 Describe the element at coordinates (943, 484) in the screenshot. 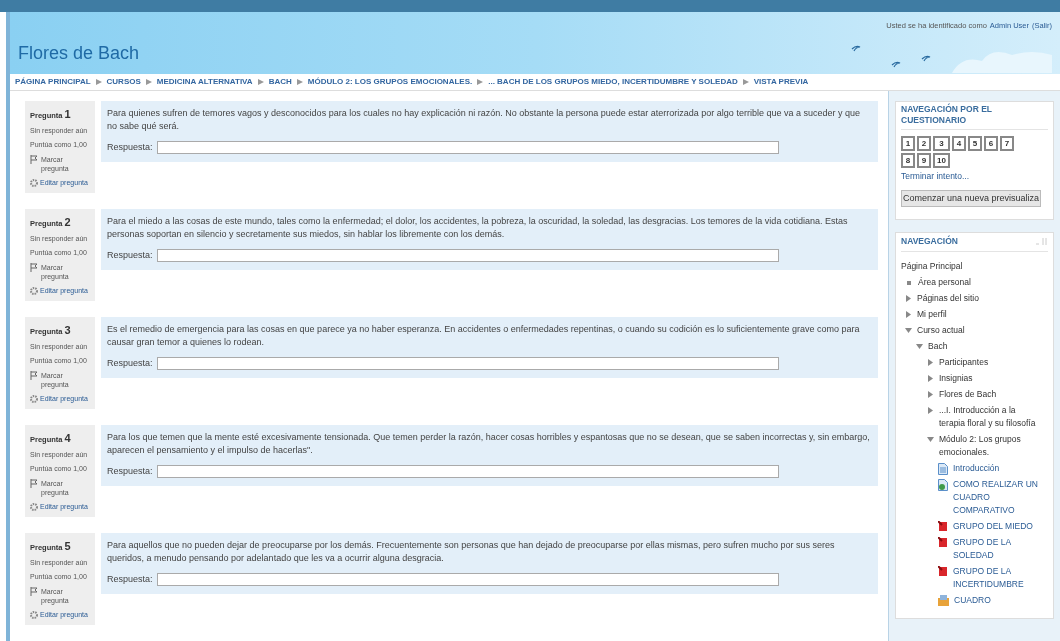

I see `globe-page-icon` at that location.